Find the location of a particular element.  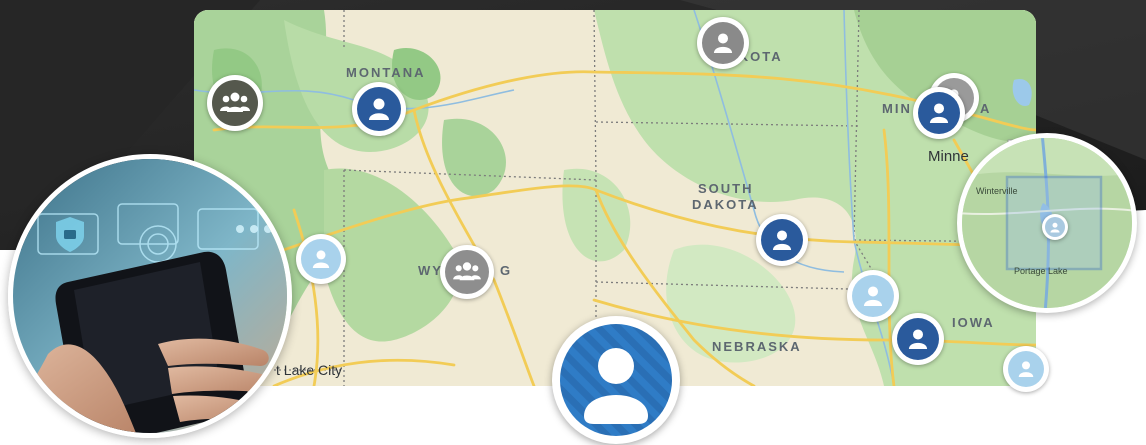

zoom-town-bottom: Portage Lake is located at coordinates (1041, 271).